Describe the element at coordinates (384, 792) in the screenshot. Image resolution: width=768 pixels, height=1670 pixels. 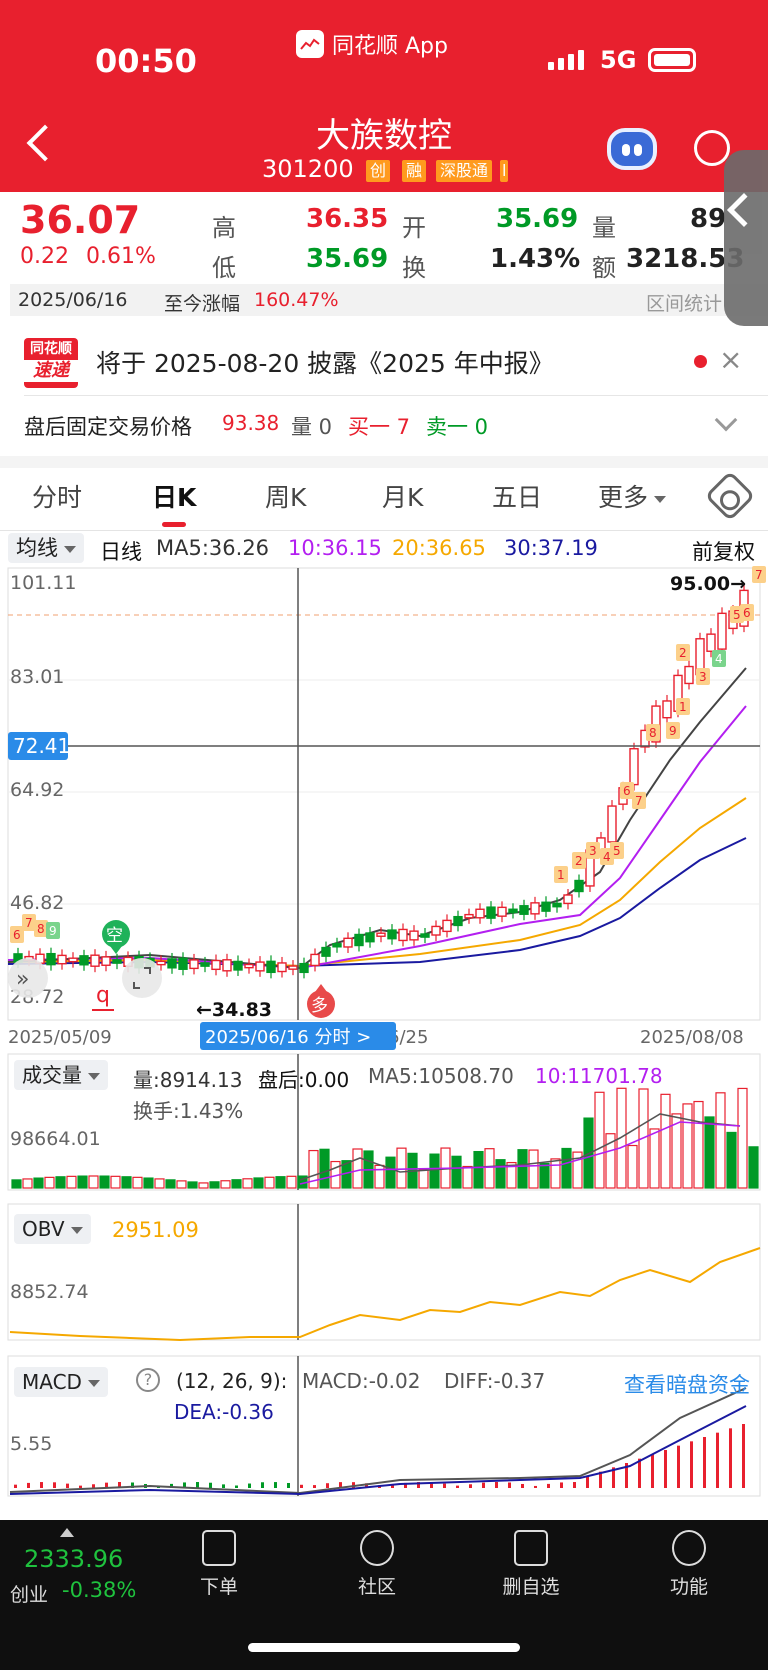
I see `kline-grid` at that location.